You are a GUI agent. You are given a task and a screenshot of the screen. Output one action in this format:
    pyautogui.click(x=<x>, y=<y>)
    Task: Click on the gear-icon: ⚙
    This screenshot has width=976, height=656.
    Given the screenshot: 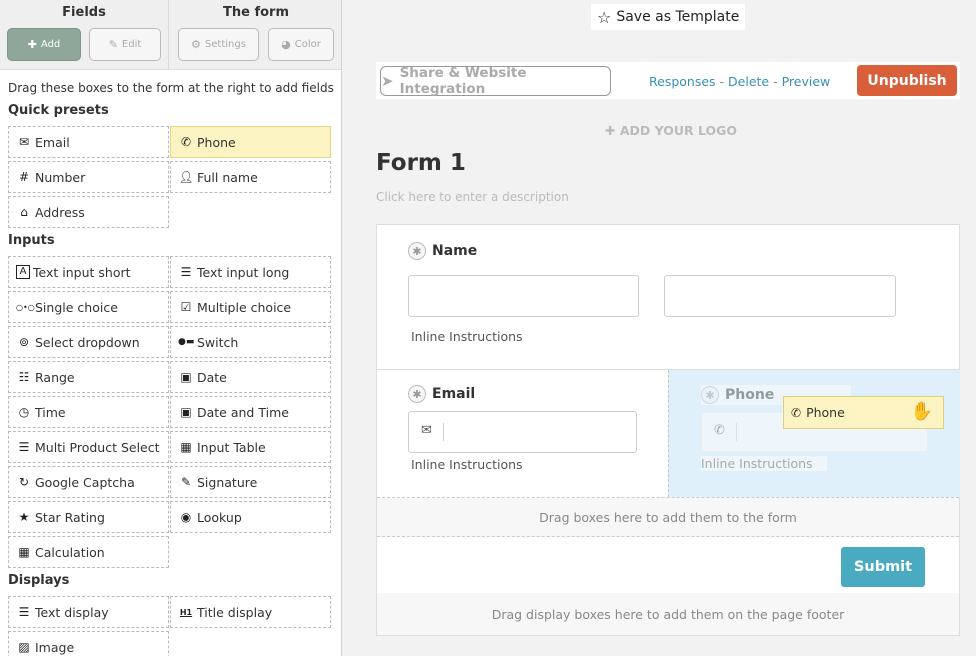 What is the action you would take?
    pyautogui.click(x=196, y=44)
    